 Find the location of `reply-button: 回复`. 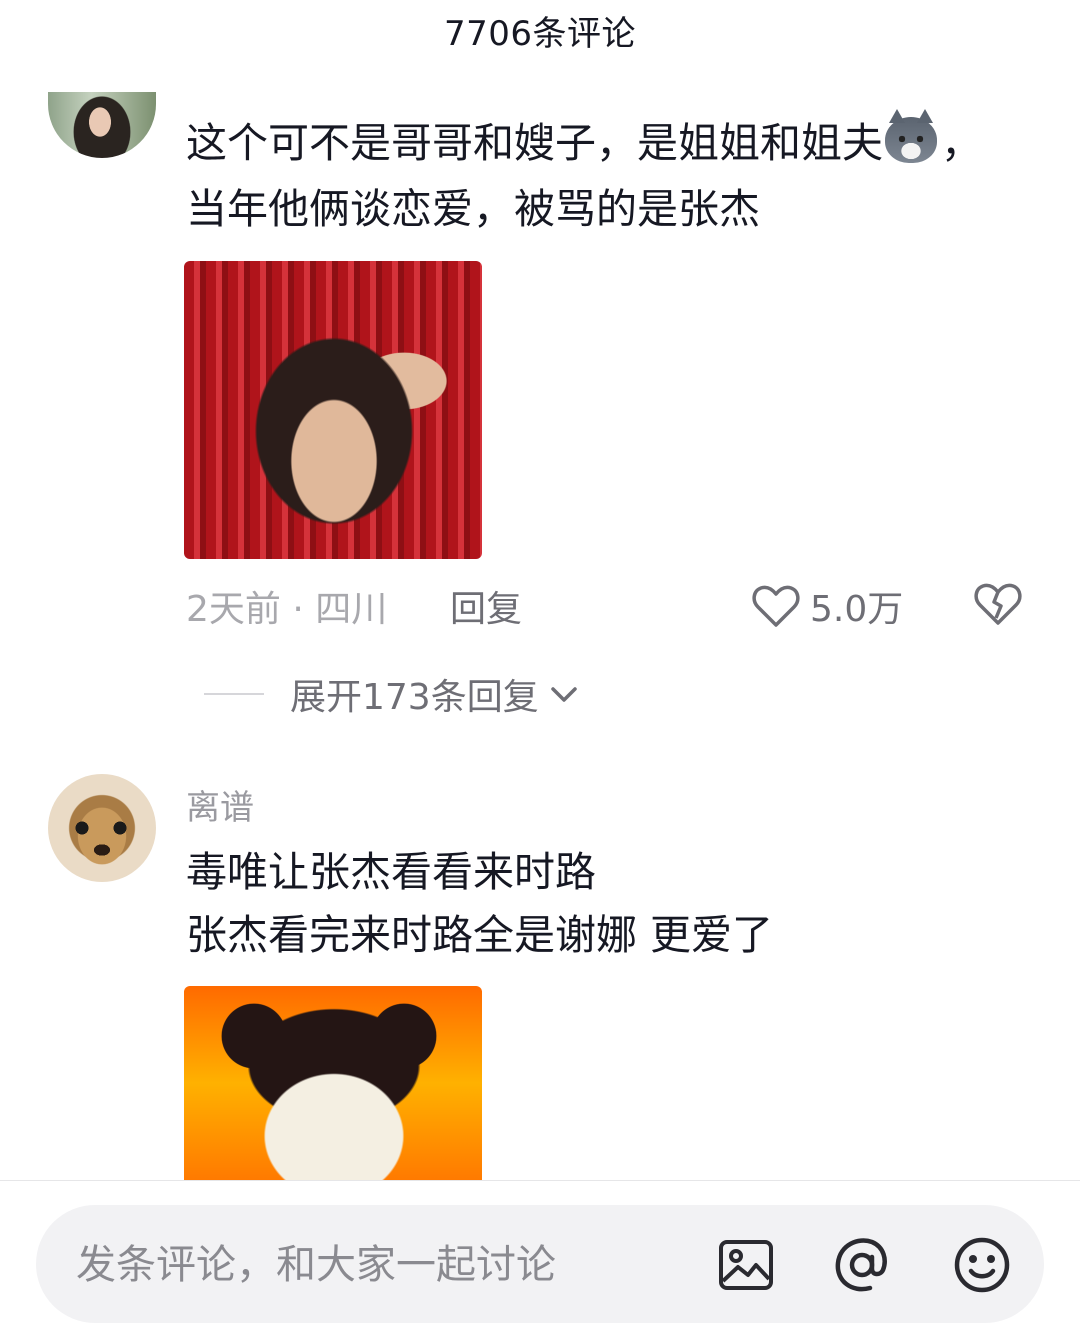

reply-button: 回复 is located at coordinates (486, 606).